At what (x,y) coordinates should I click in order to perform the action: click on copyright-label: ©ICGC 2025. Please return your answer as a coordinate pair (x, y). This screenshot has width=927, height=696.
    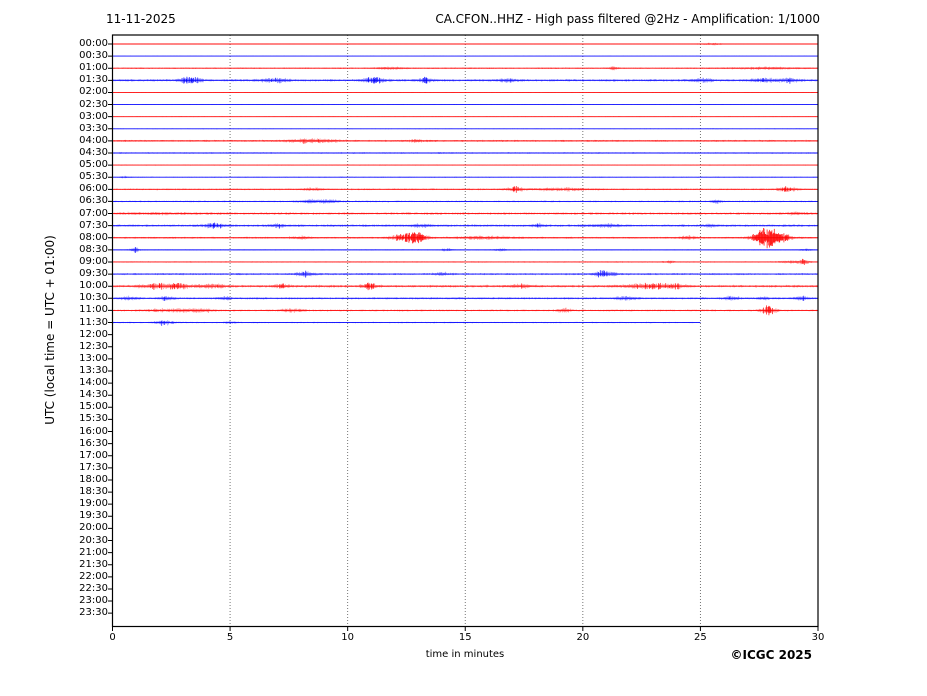
    Looking at the image, I should click on (771, 655).